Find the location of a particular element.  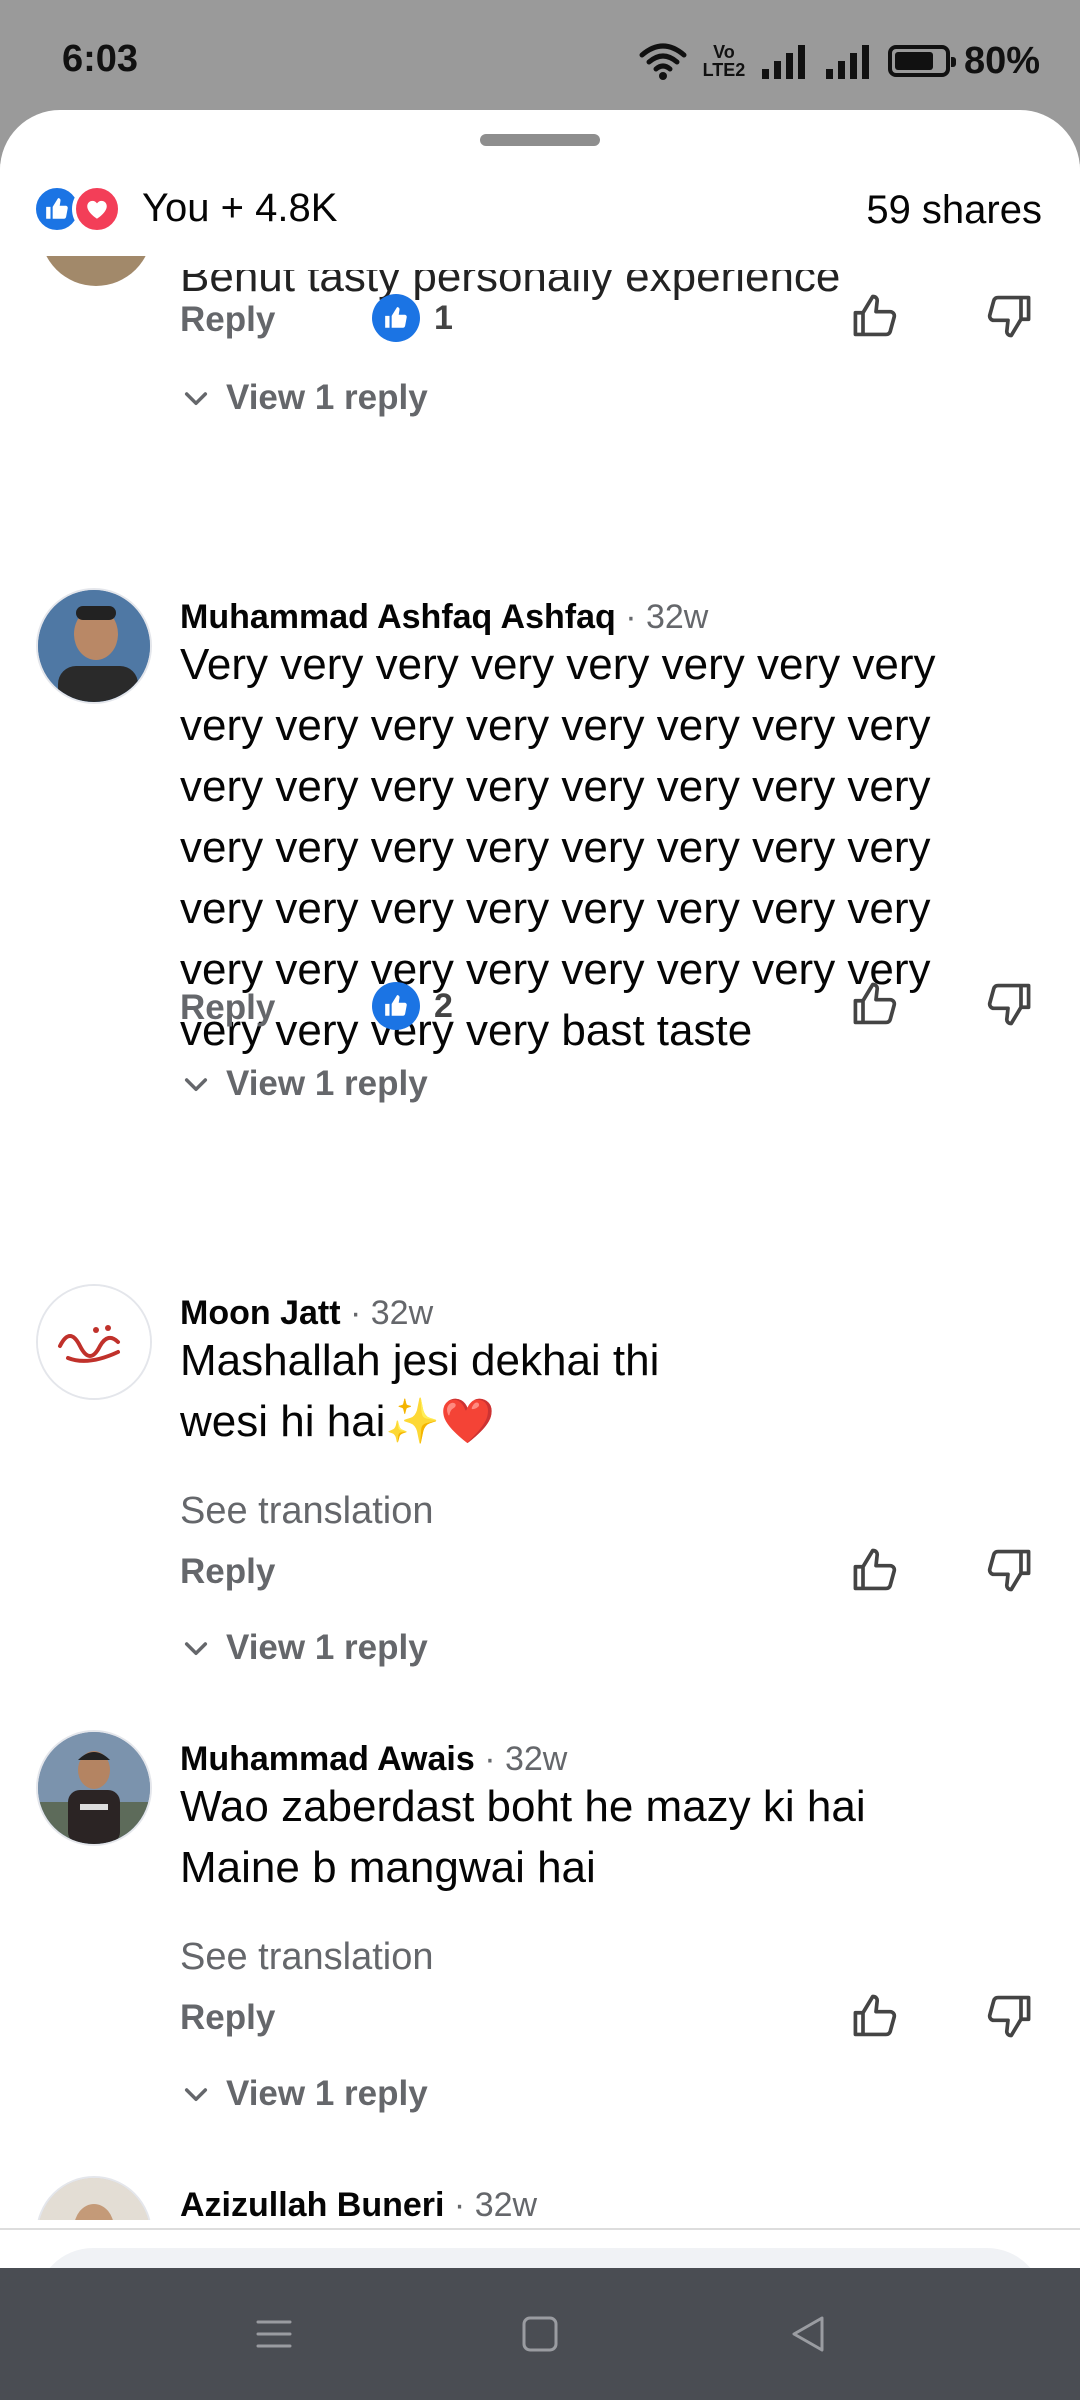

volte-indicator: Vo LTE2 is located at coordinates (724, 61).